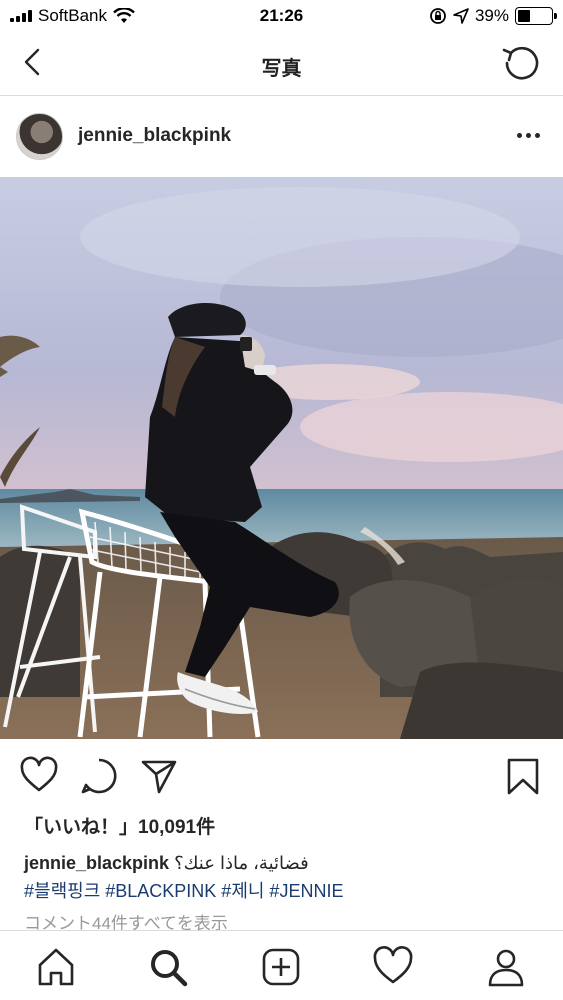  What do you see at coordinates (536, 16) in the screenshot?
I see `battery-icon` at bounding box center [536, 16].